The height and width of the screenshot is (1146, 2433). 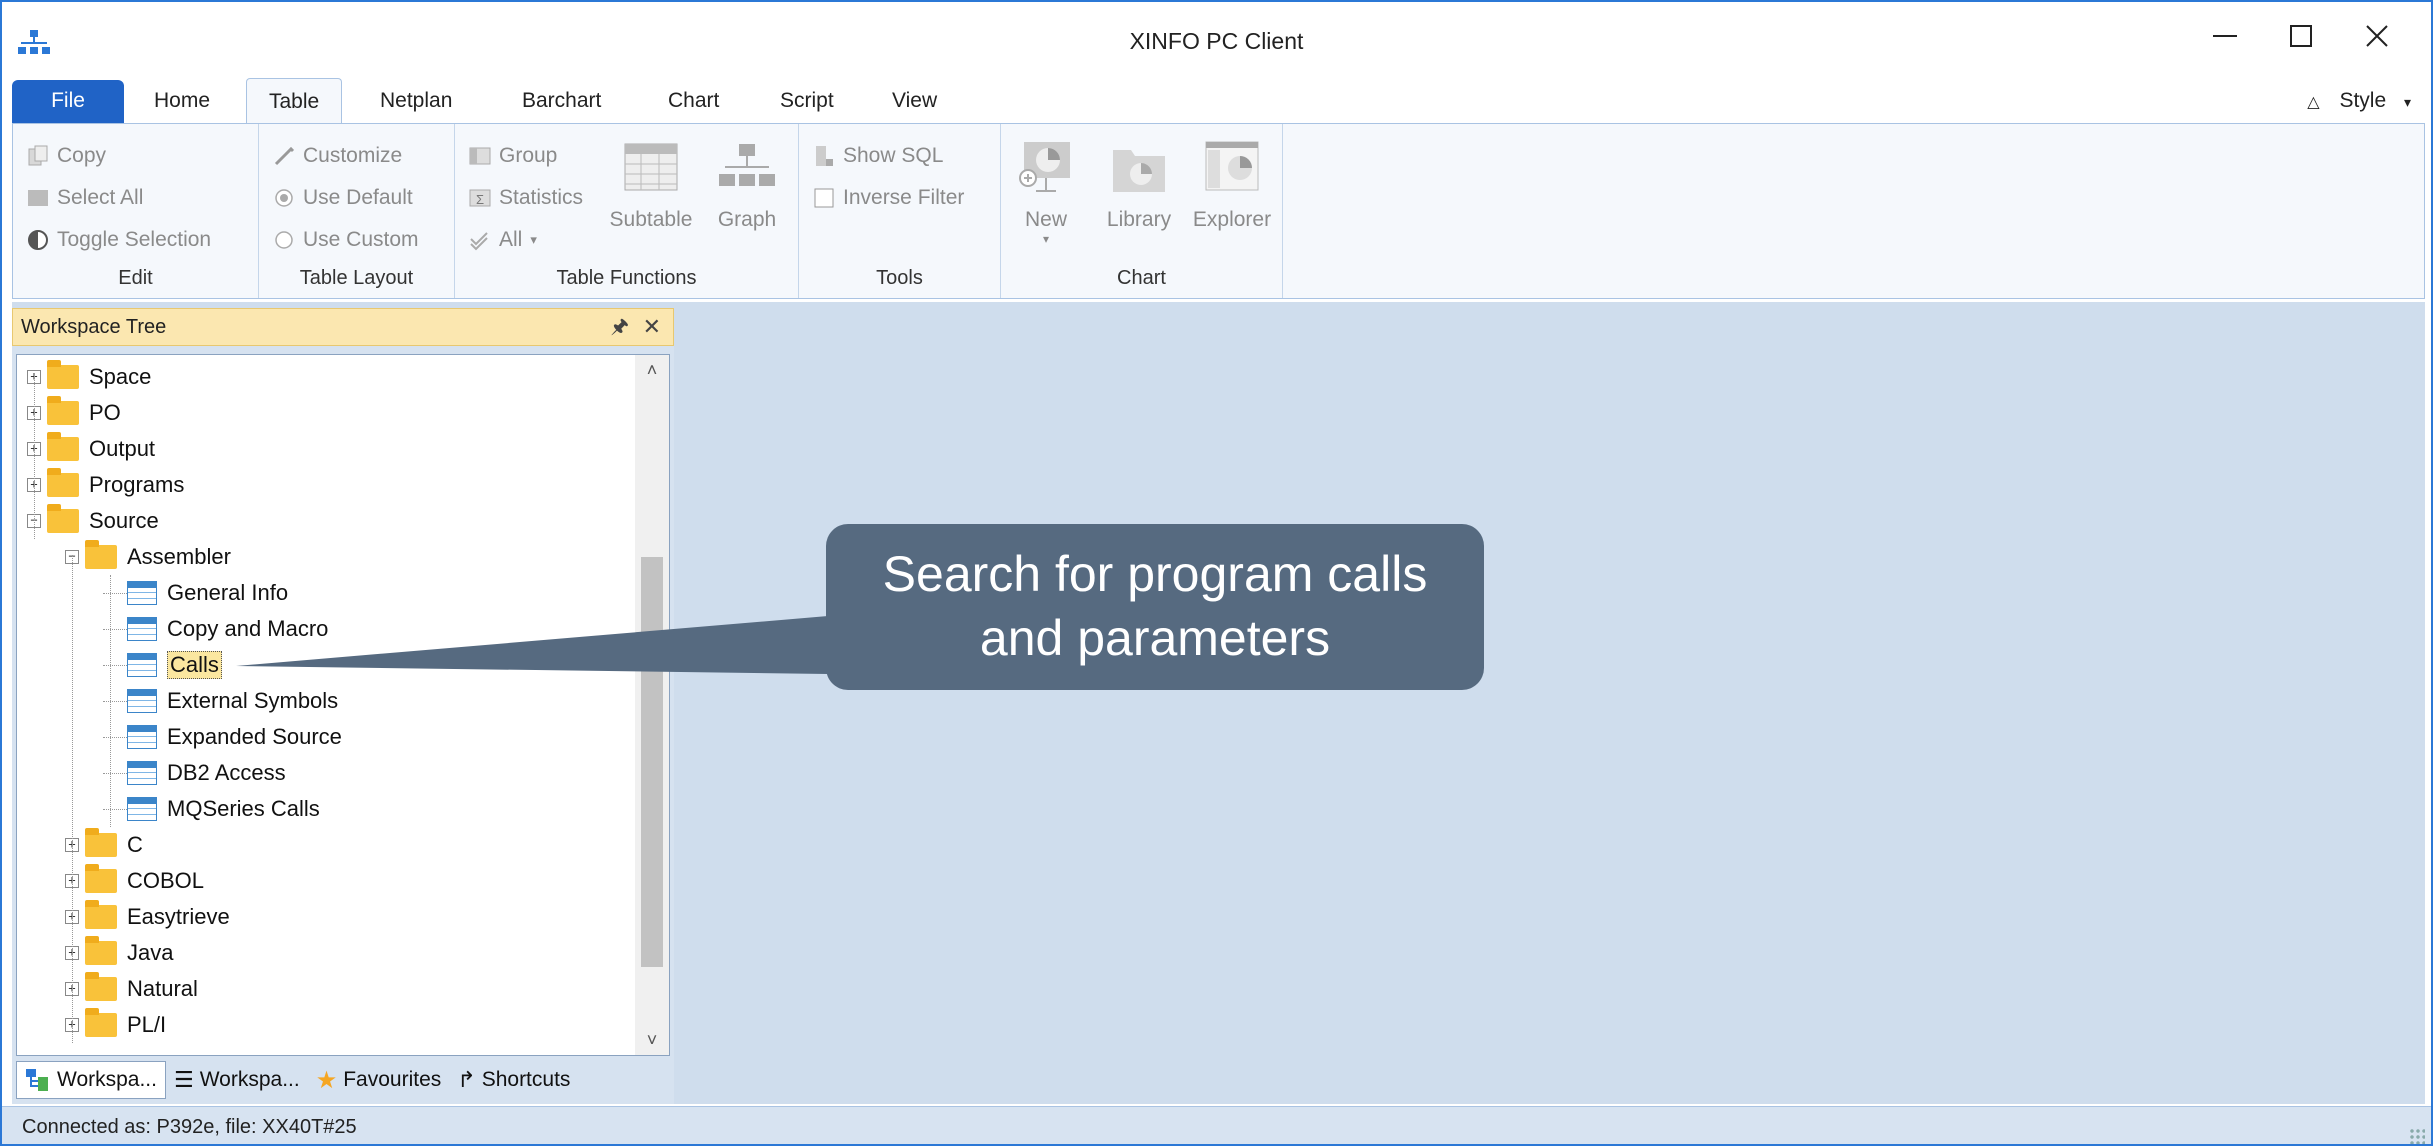 I want to click on tree-scrollbar: ˄ ˅, so click(x=652, y=705).